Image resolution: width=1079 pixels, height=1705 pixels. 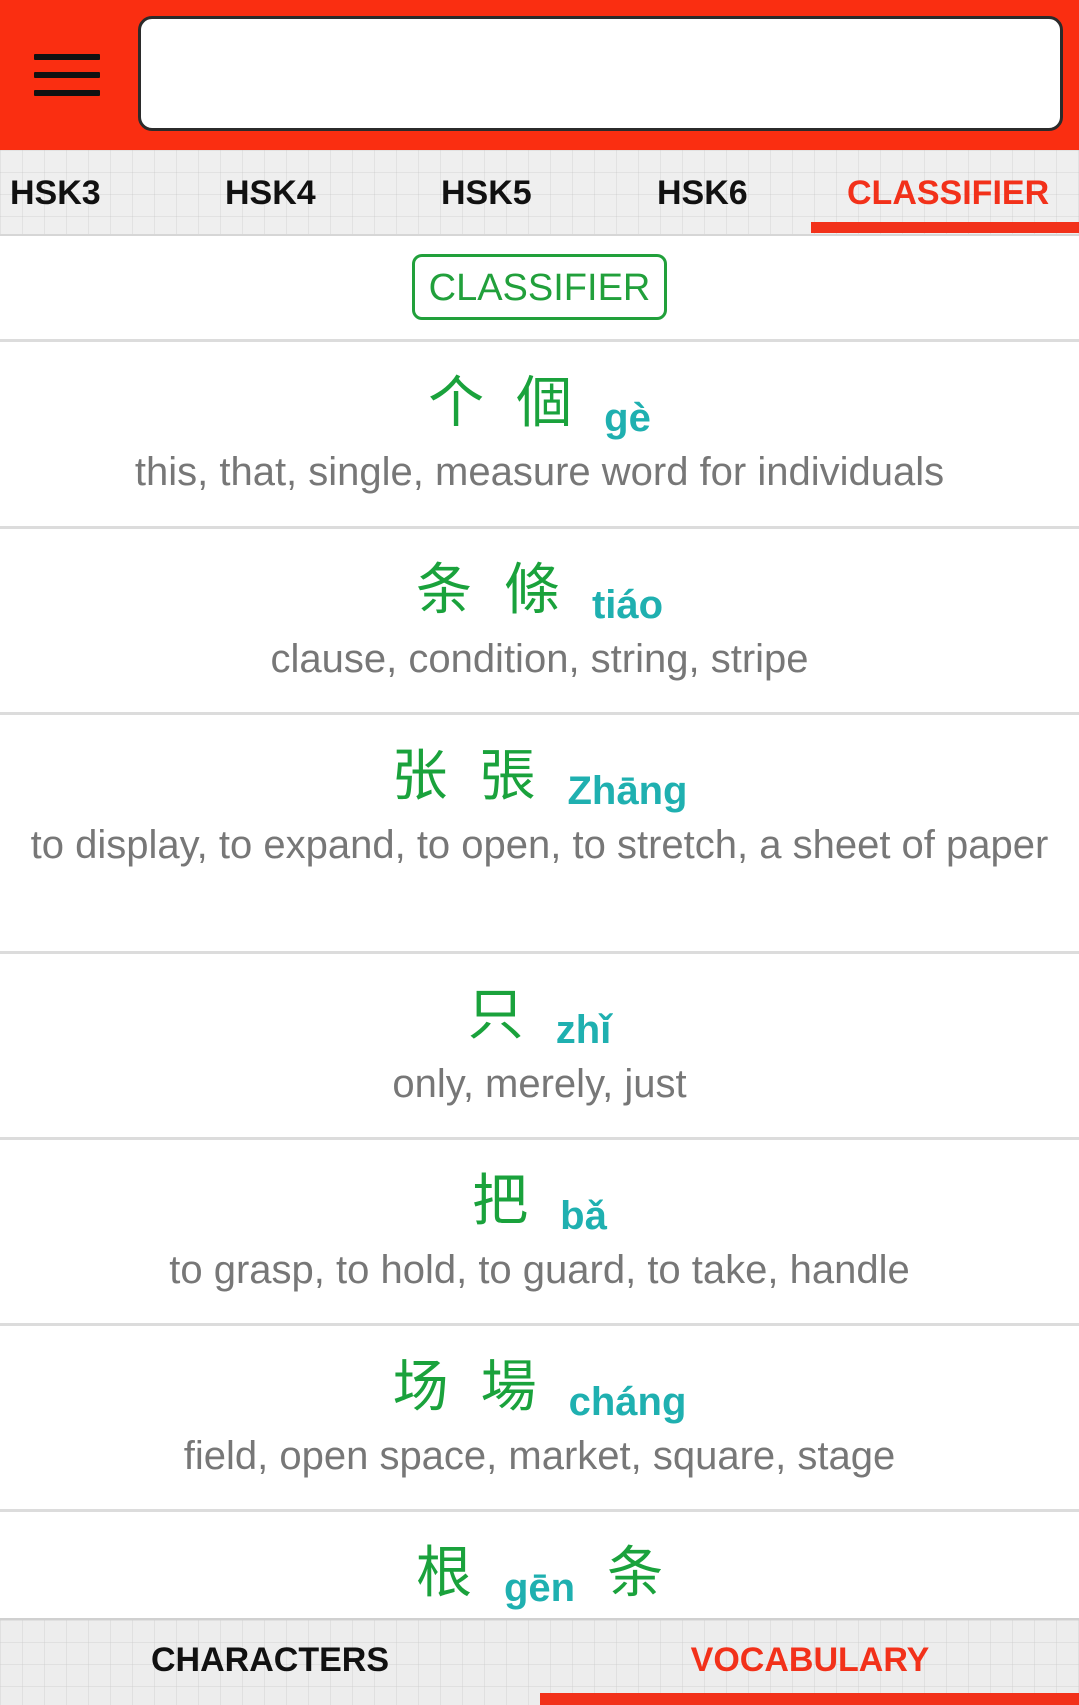 What do you see at coordinates (55, 193) in the screenshot?
I see `tab-hsk3: HSK3` at bounding box center [55, 193].